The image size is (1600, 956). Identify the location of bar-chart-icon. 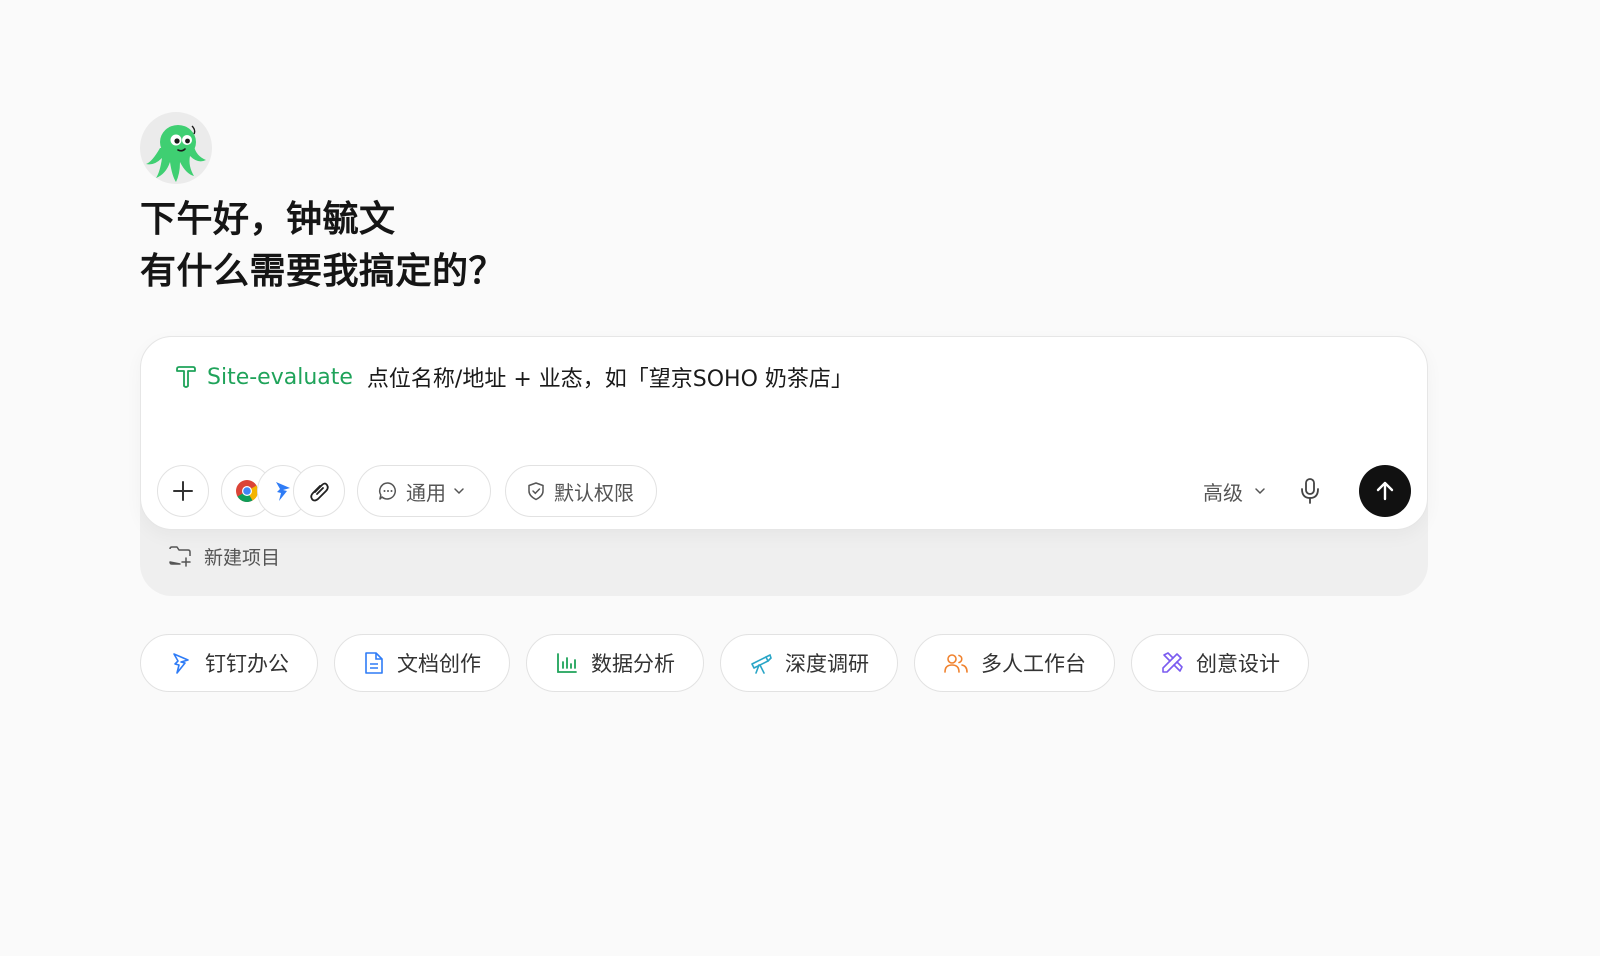
(567, 663).